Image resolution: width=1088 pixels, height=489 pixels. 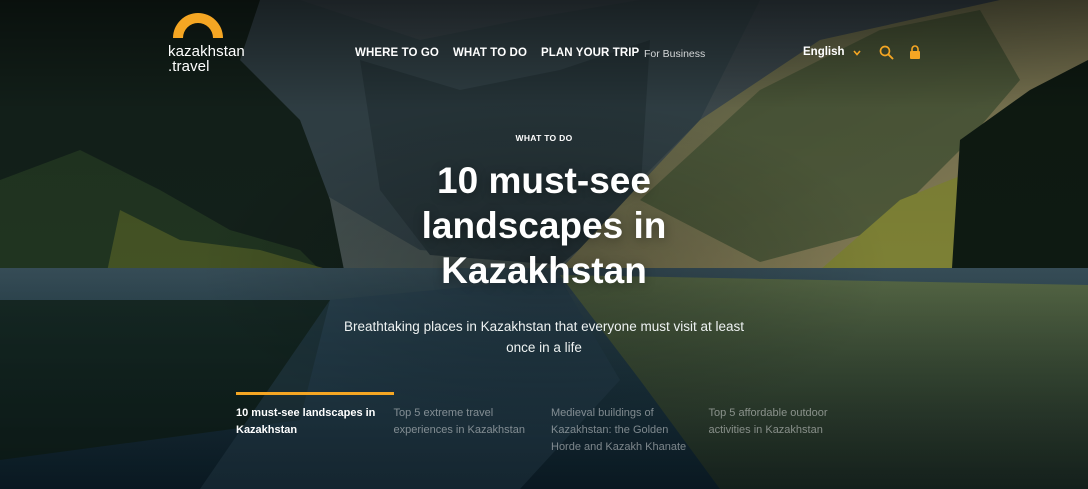 What do you see at coordinates (824, 52) in the screenshot?
I see `language-label: English` at bounding box center [824, 52].